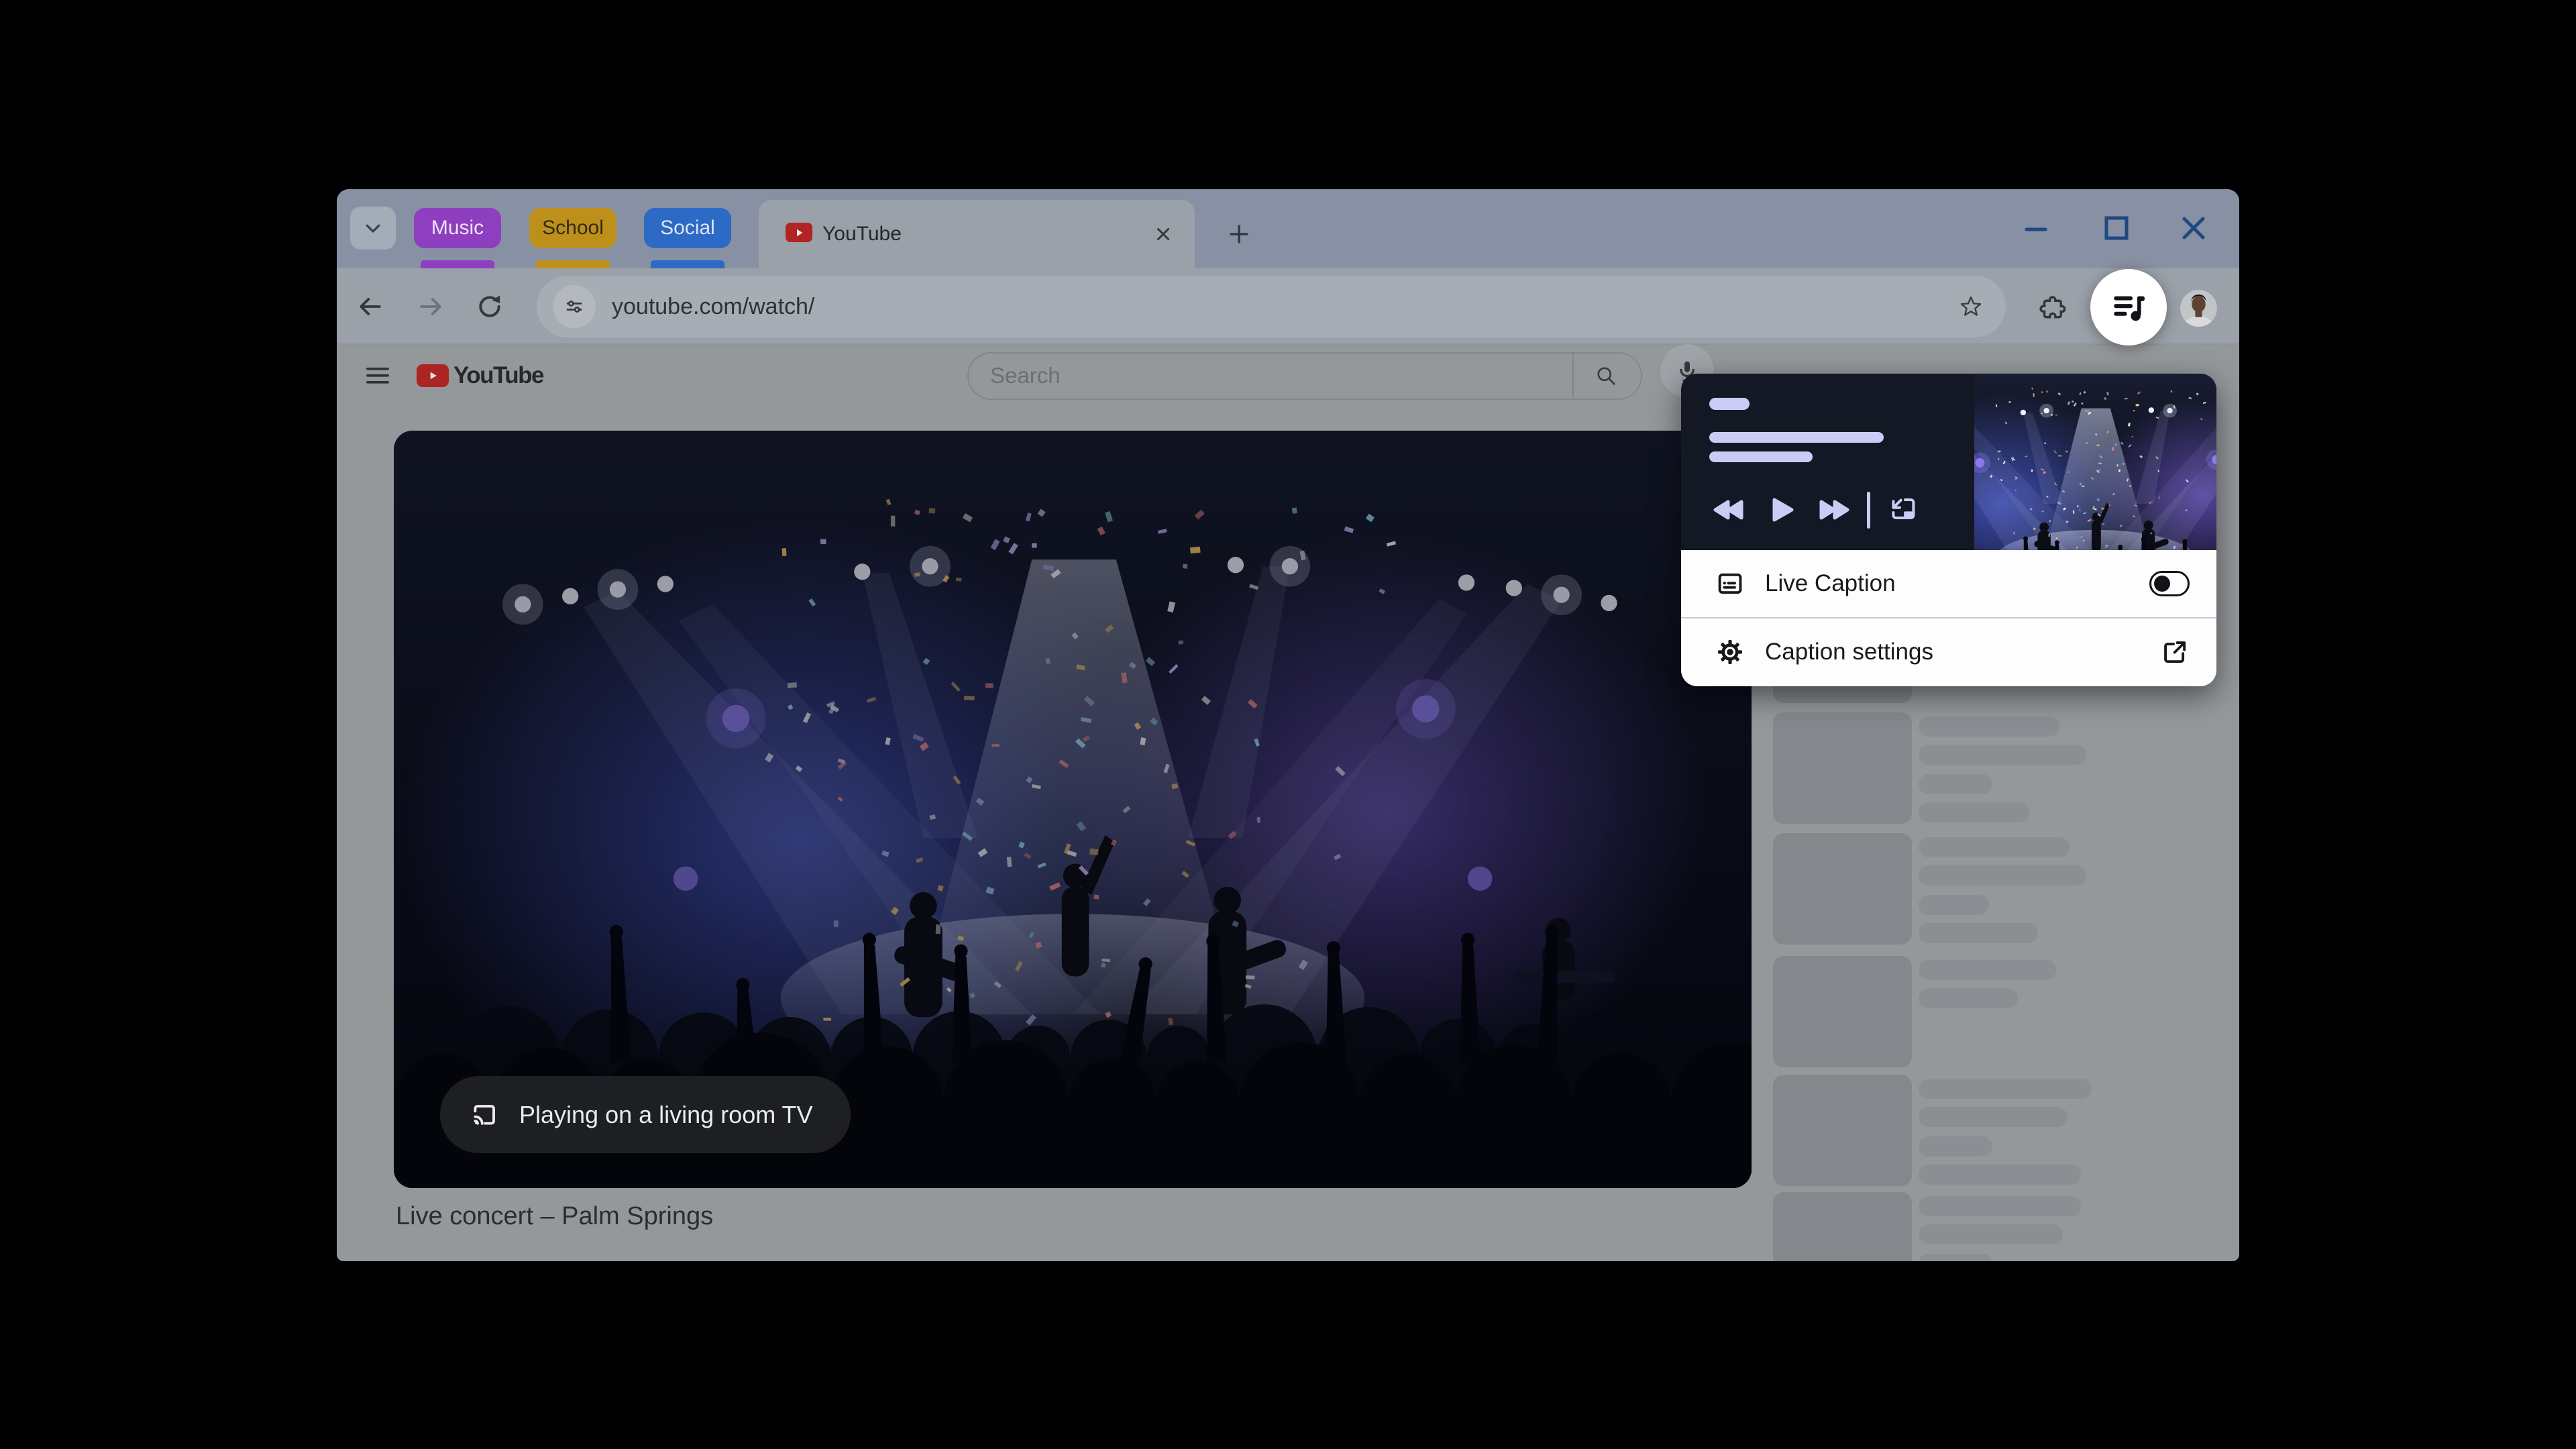 This screenshot has width=2576, height=1449. I want to click on search-input, so click(1247, 375).